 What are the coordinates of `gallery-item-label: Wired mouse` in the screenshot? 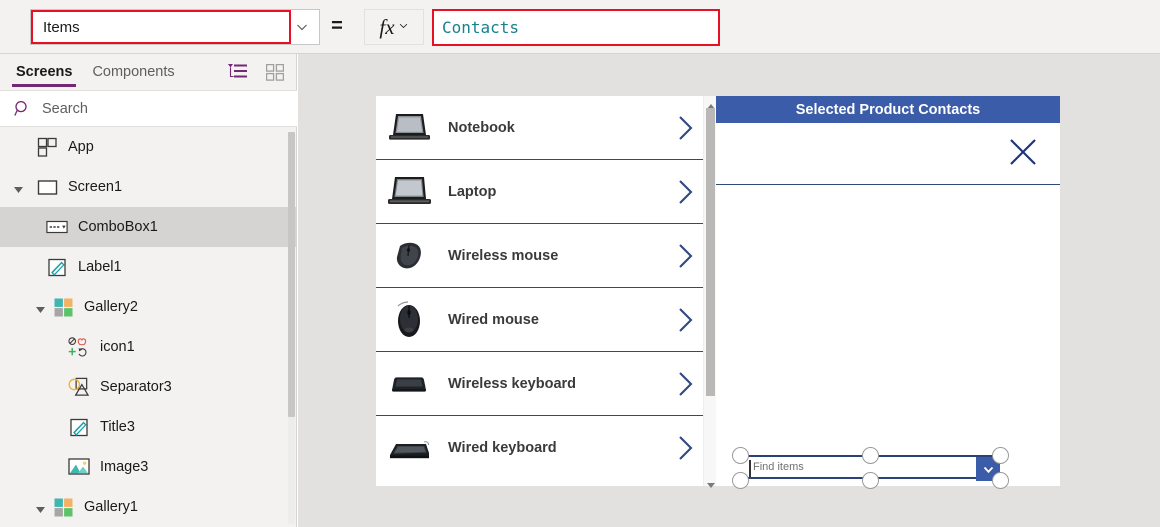 It's located at (493, 319).